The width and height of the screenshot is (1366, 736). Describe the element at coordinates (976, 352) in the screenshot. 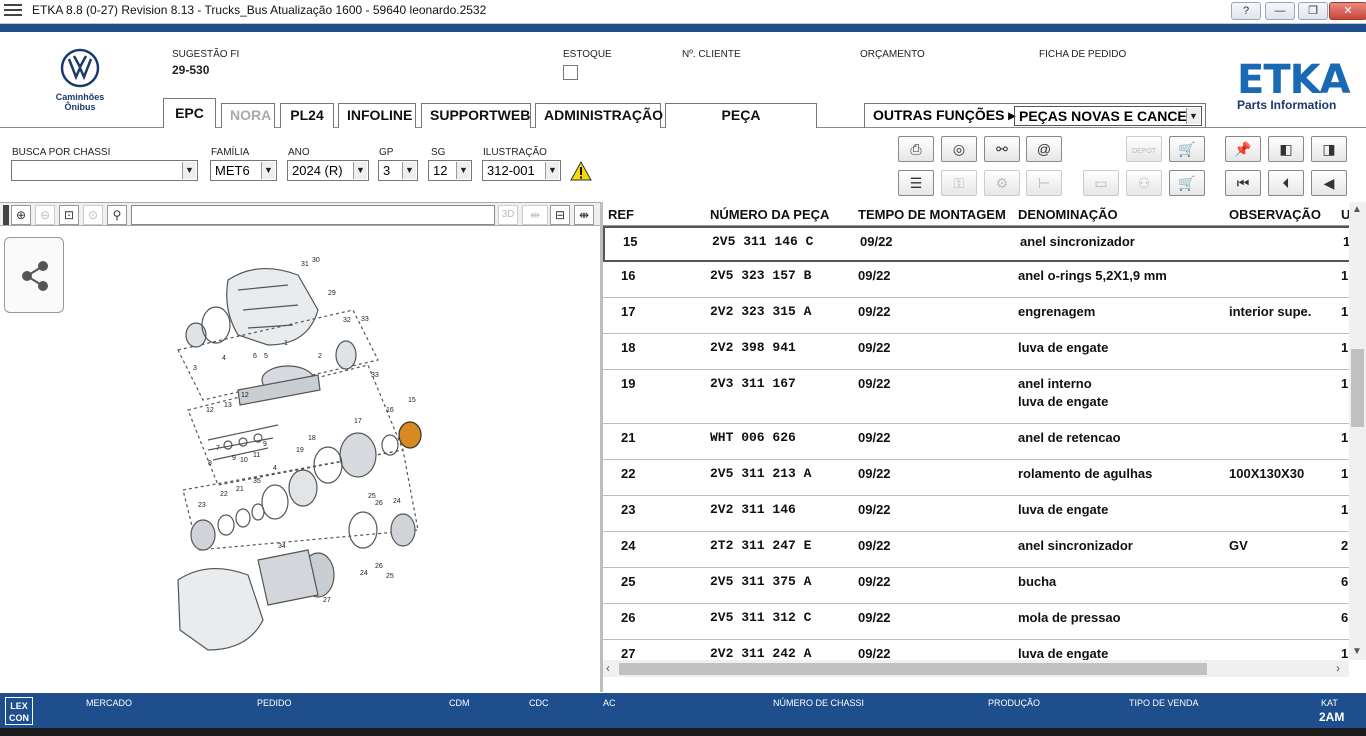

I see `table-row: 18 2V2 398 941 09/22 luva de engate 1` at that location.